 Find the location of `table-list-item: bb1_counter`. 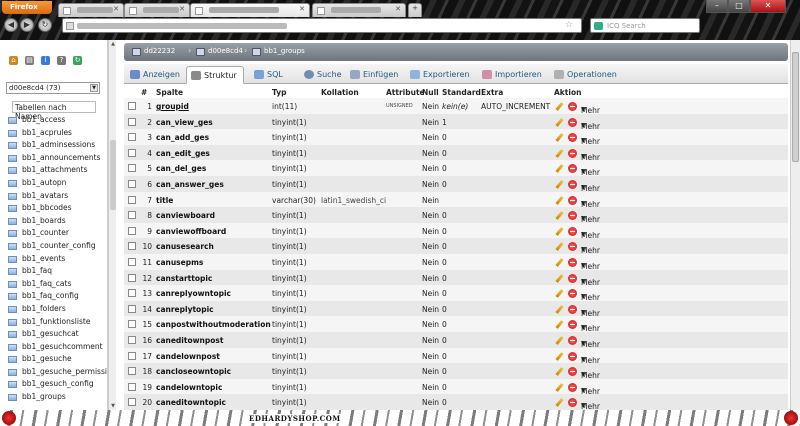

table-list-item: bb1_counter is located at coordinates (57, 233).